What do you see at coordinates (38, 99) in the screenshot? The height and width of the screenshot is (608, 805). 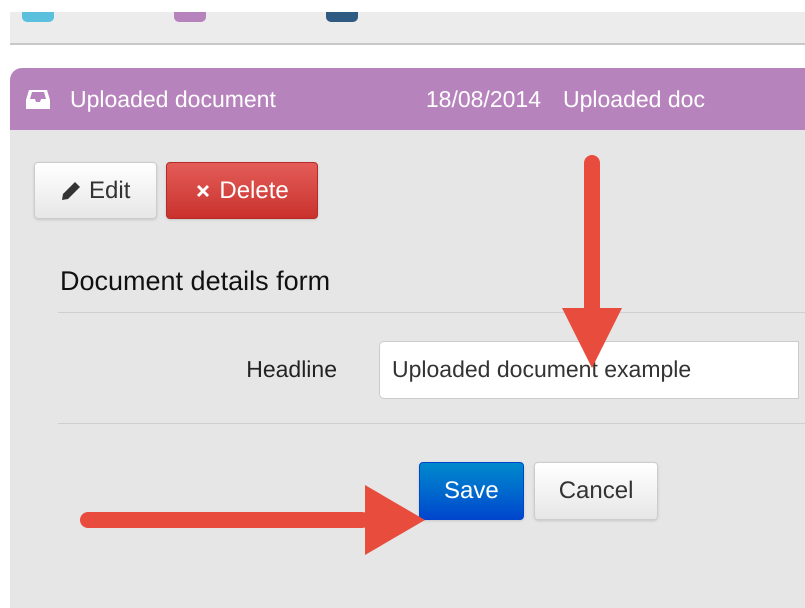 I see `inbox-icon` at bounding box center [38, 99].